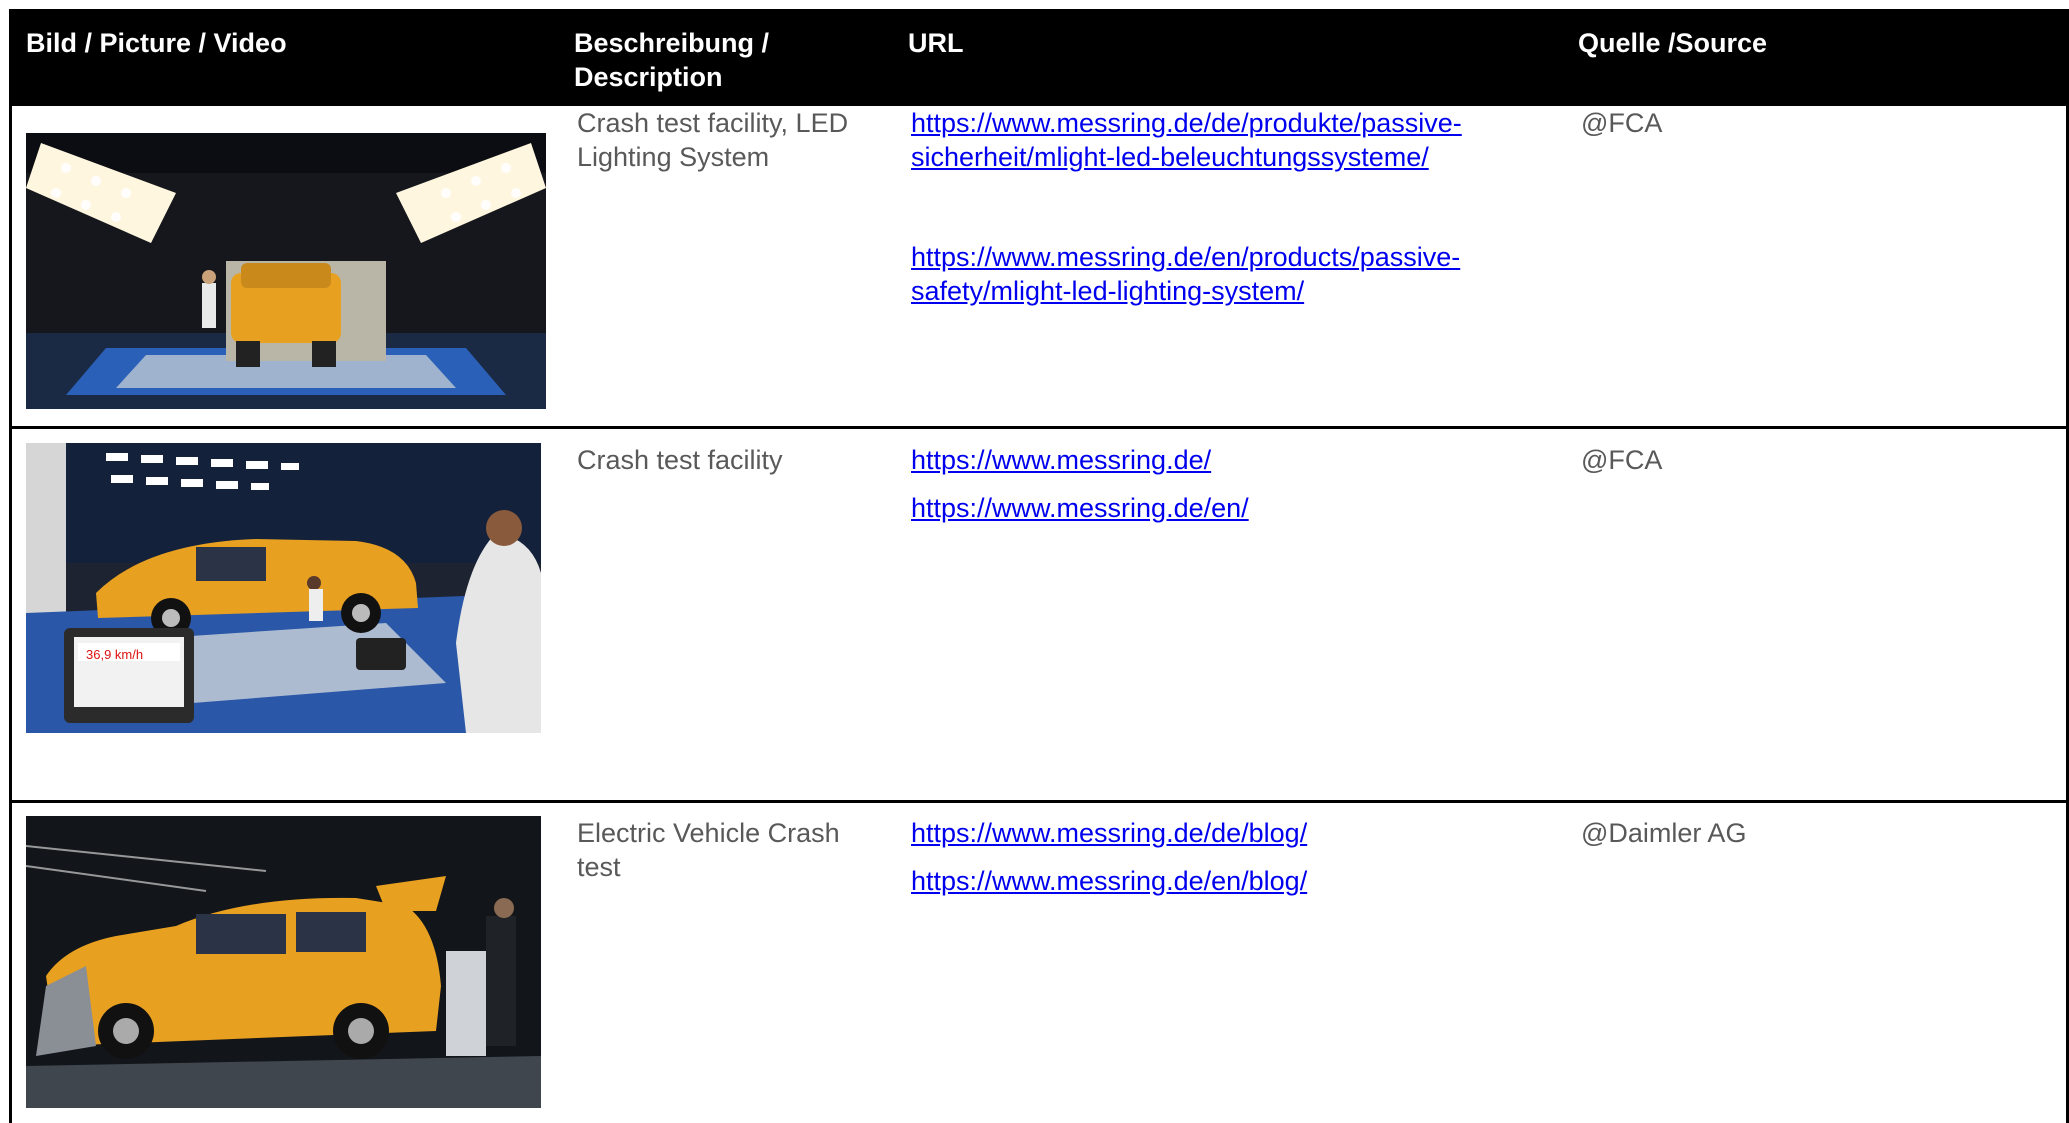  What do you see at coordinates (283, 962) in the screenshot?
I see `electric-vehicle-crash-photo` at bounding box center [283, 962].